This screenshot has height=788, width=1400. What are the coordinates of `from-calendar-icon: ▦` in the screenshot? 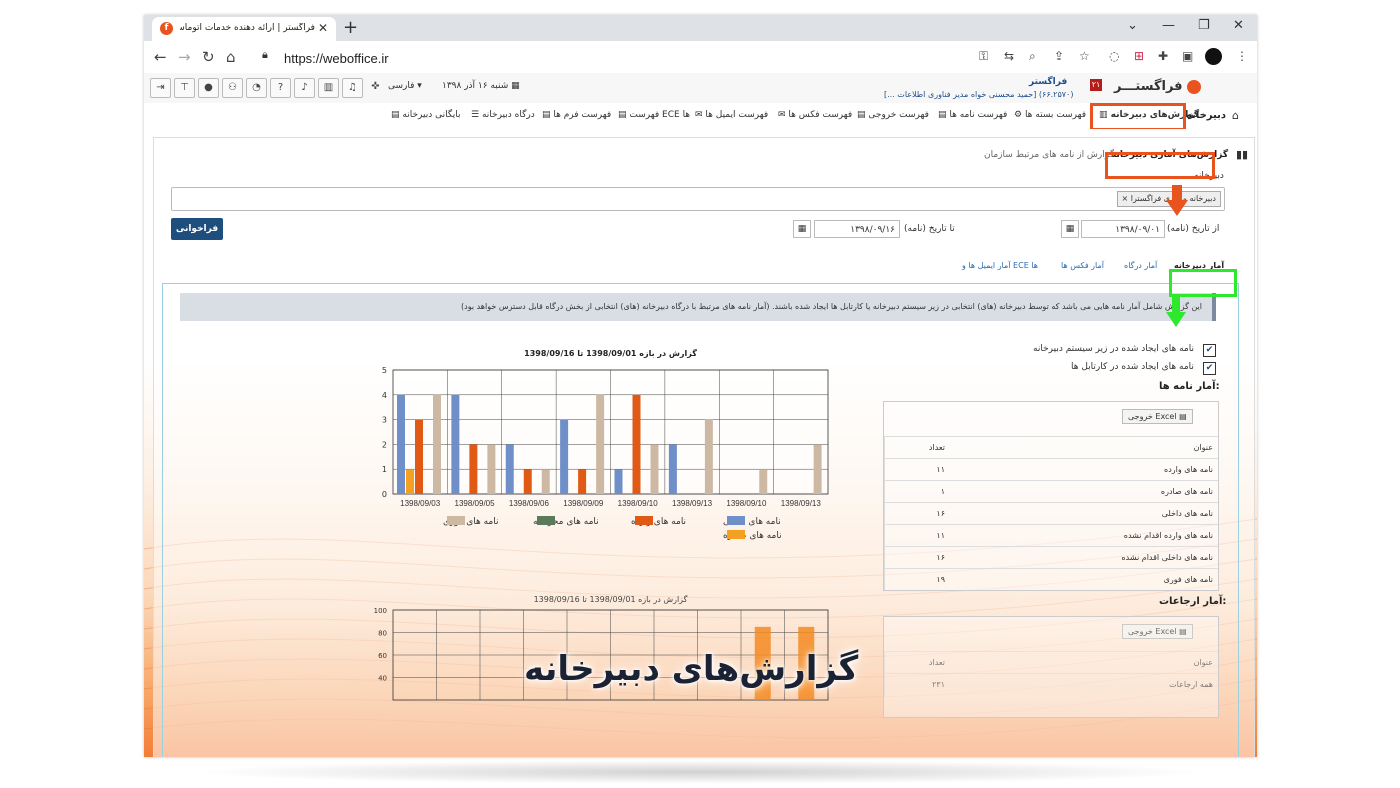 It's located at (1070, 229).